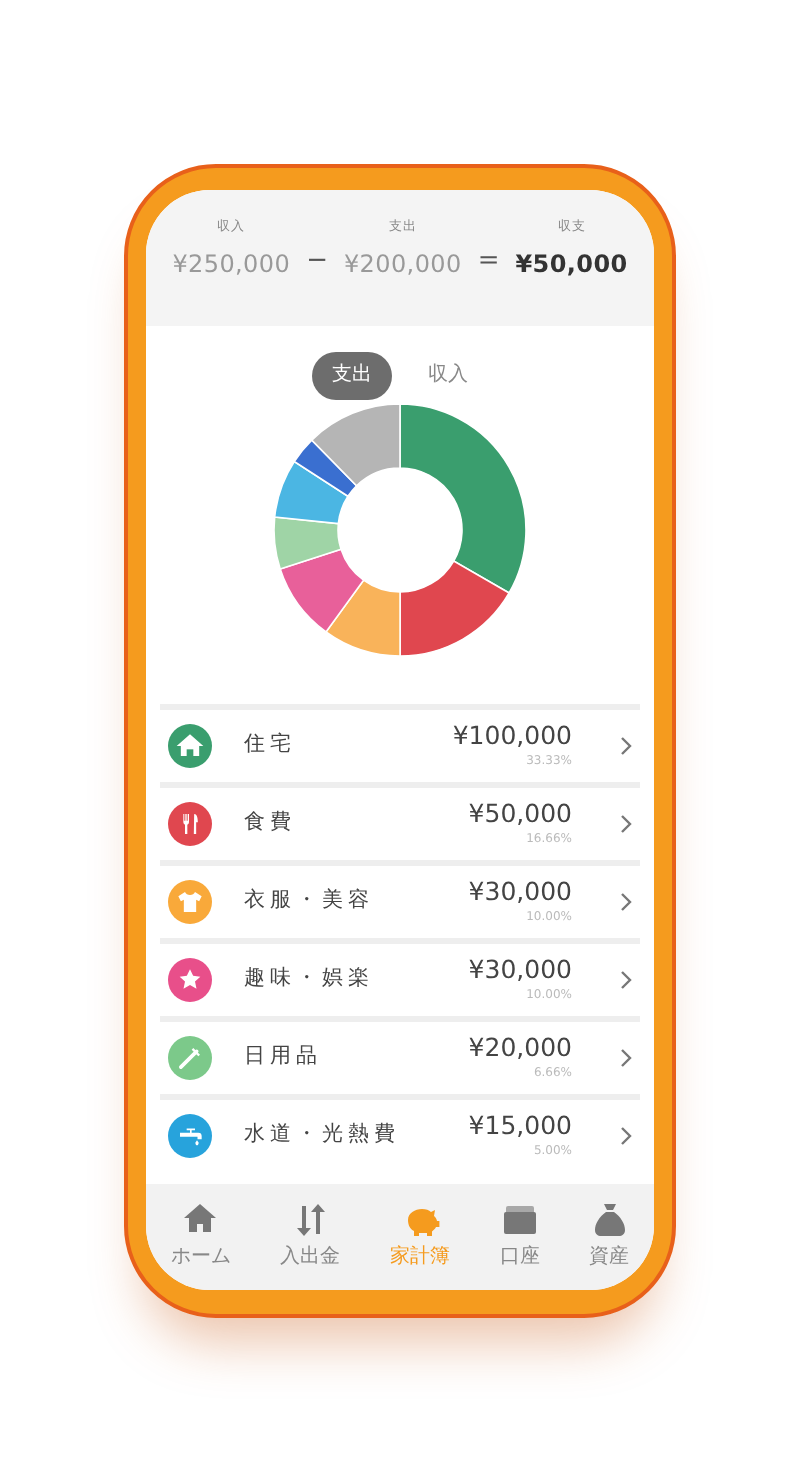  Describe the element at coordinates (448, 376) in the screenshot. I see `segment-tab: 収入` at that location.